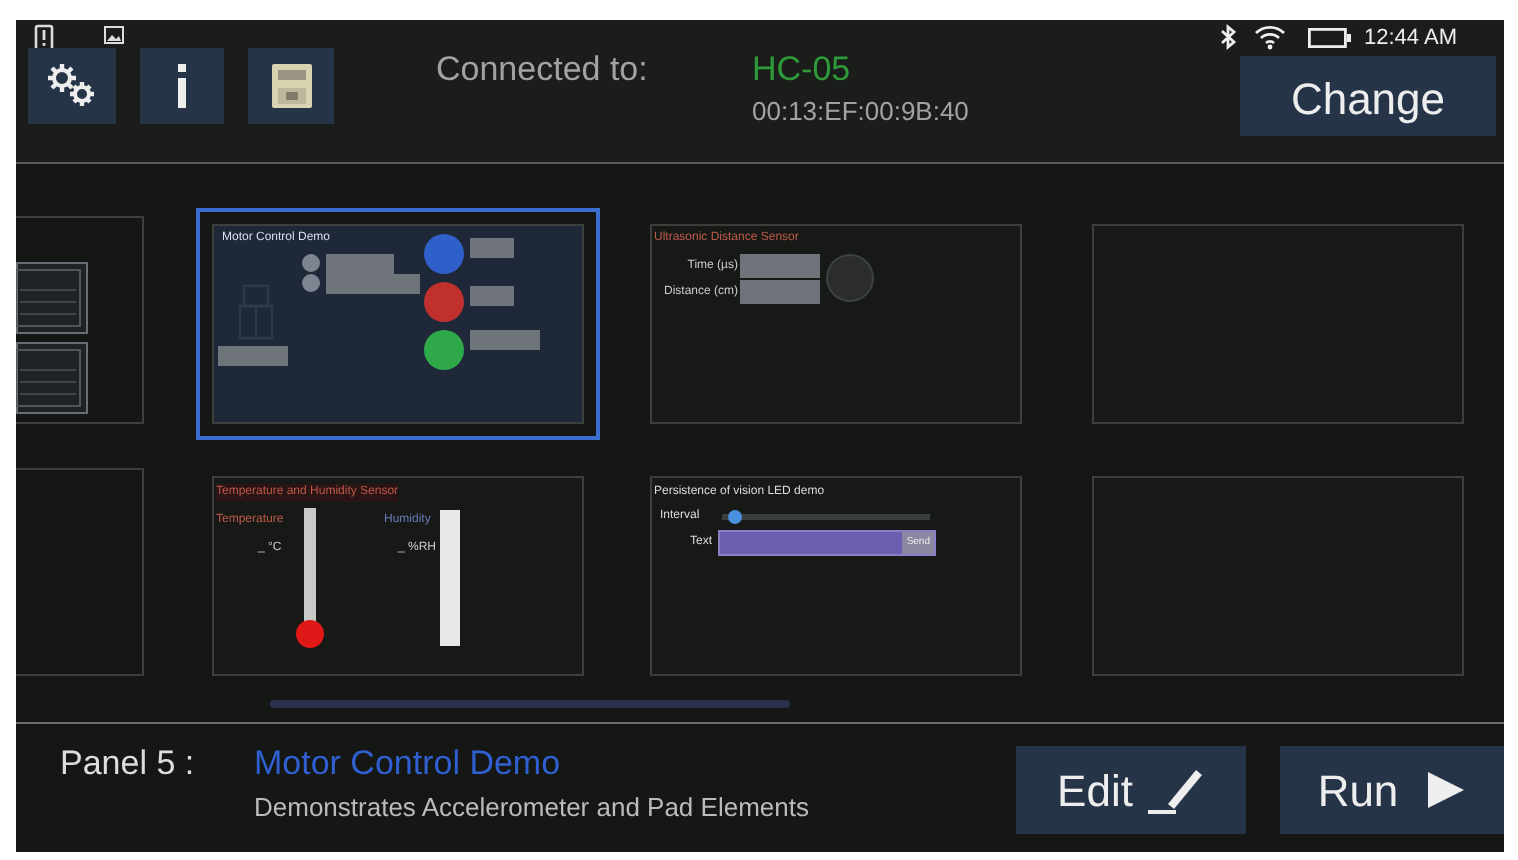  What do you see at coordinates (860, 112) in the screenshot?
I see `device-address: 00:13:EF:00:9B:40` at bounding box center [860, 112].